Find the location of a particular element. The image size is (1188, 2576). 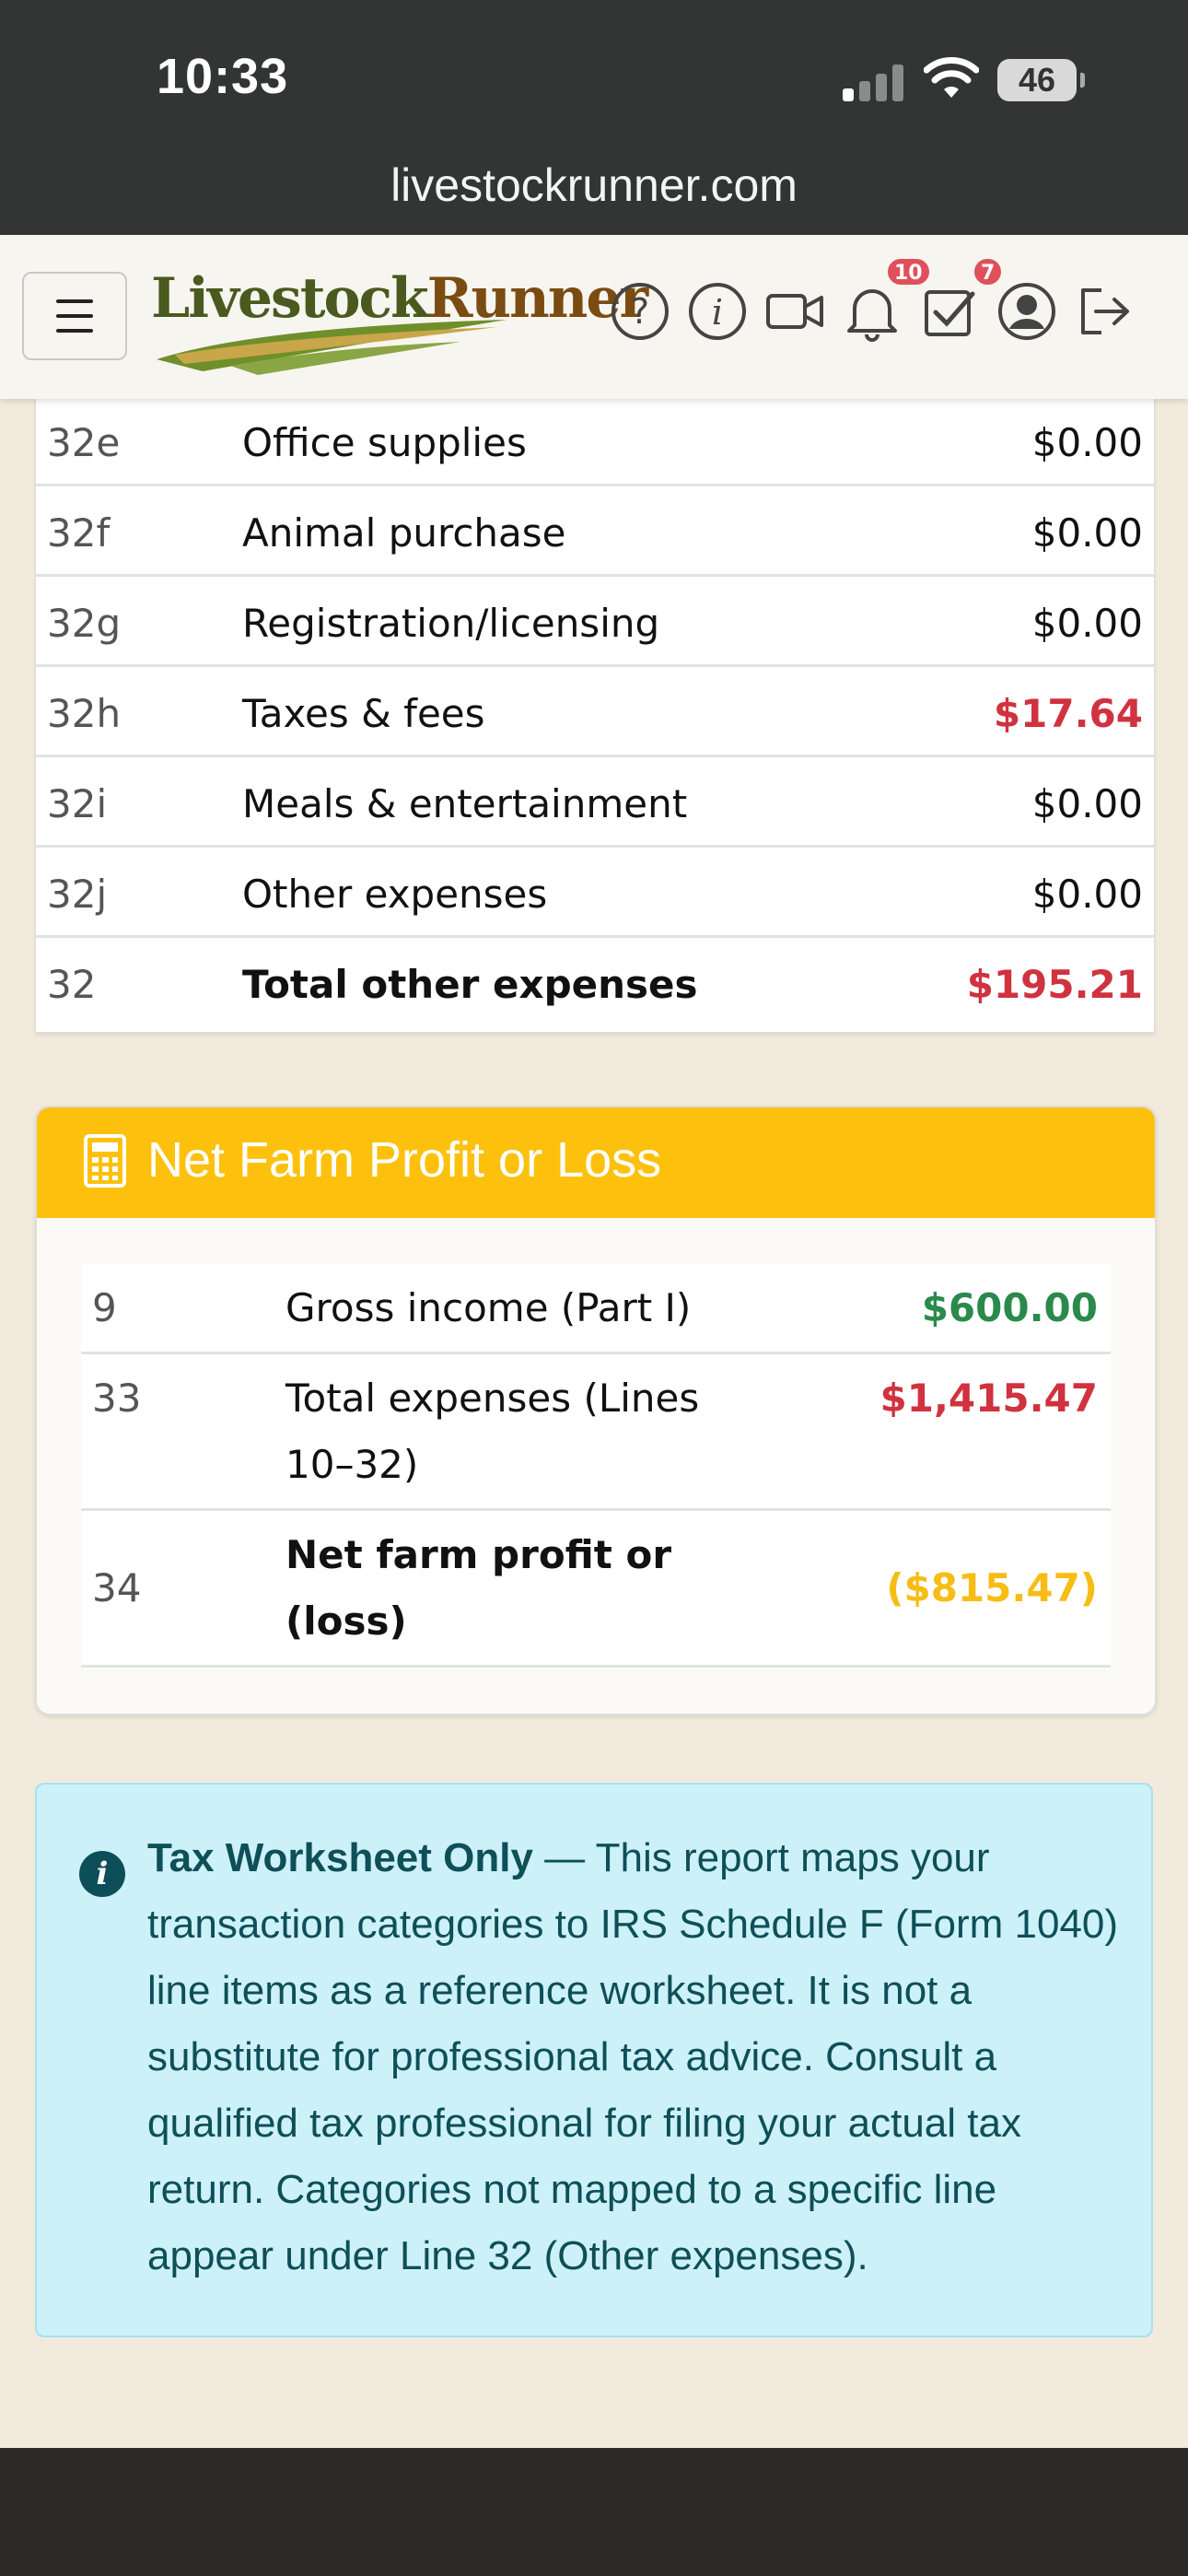

line-amount: $1,415.47 is located at coordinates (988, 1398).